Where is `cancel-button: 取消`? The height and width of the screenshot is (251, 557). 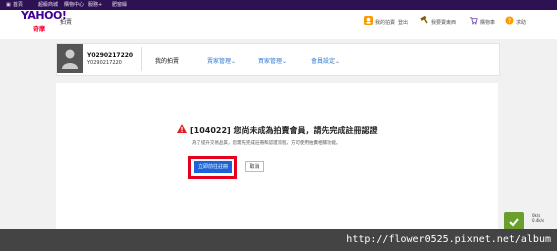
cancel-button: 取消 is located at coordinates (254, 166).